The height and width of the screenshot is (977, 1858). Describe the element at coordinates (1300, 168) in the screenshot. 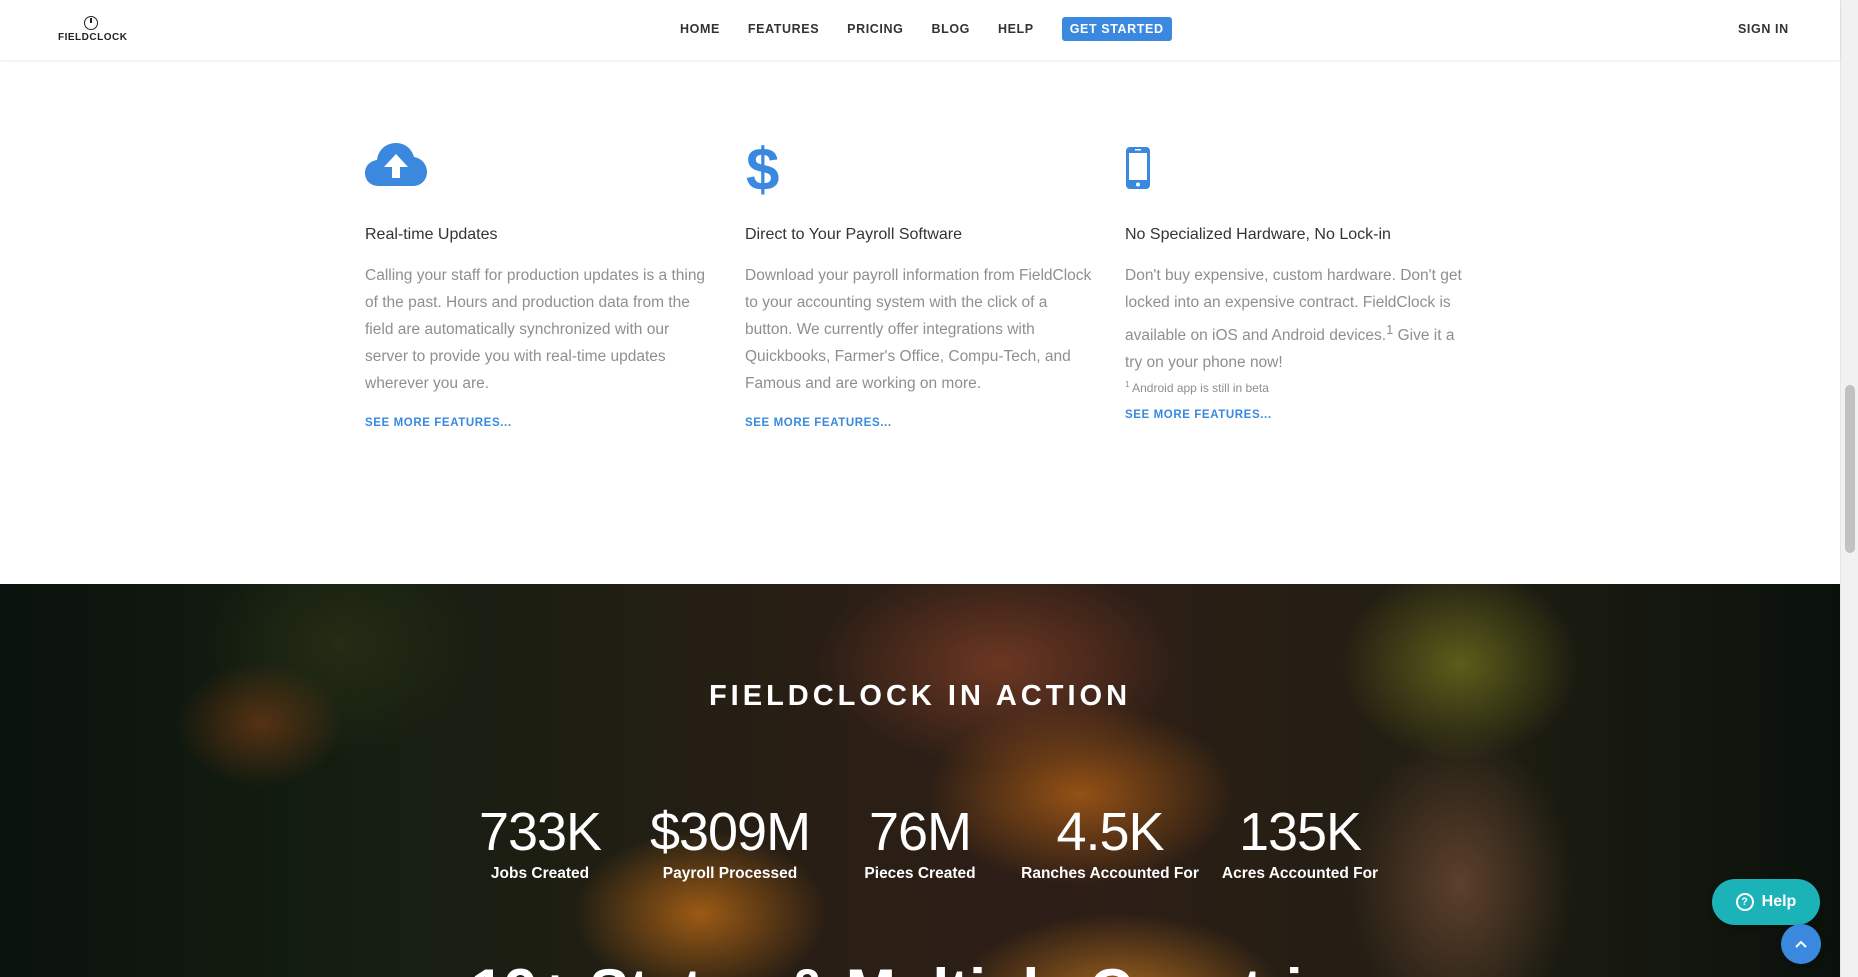

I see `mobile-phone-icon` at that location.